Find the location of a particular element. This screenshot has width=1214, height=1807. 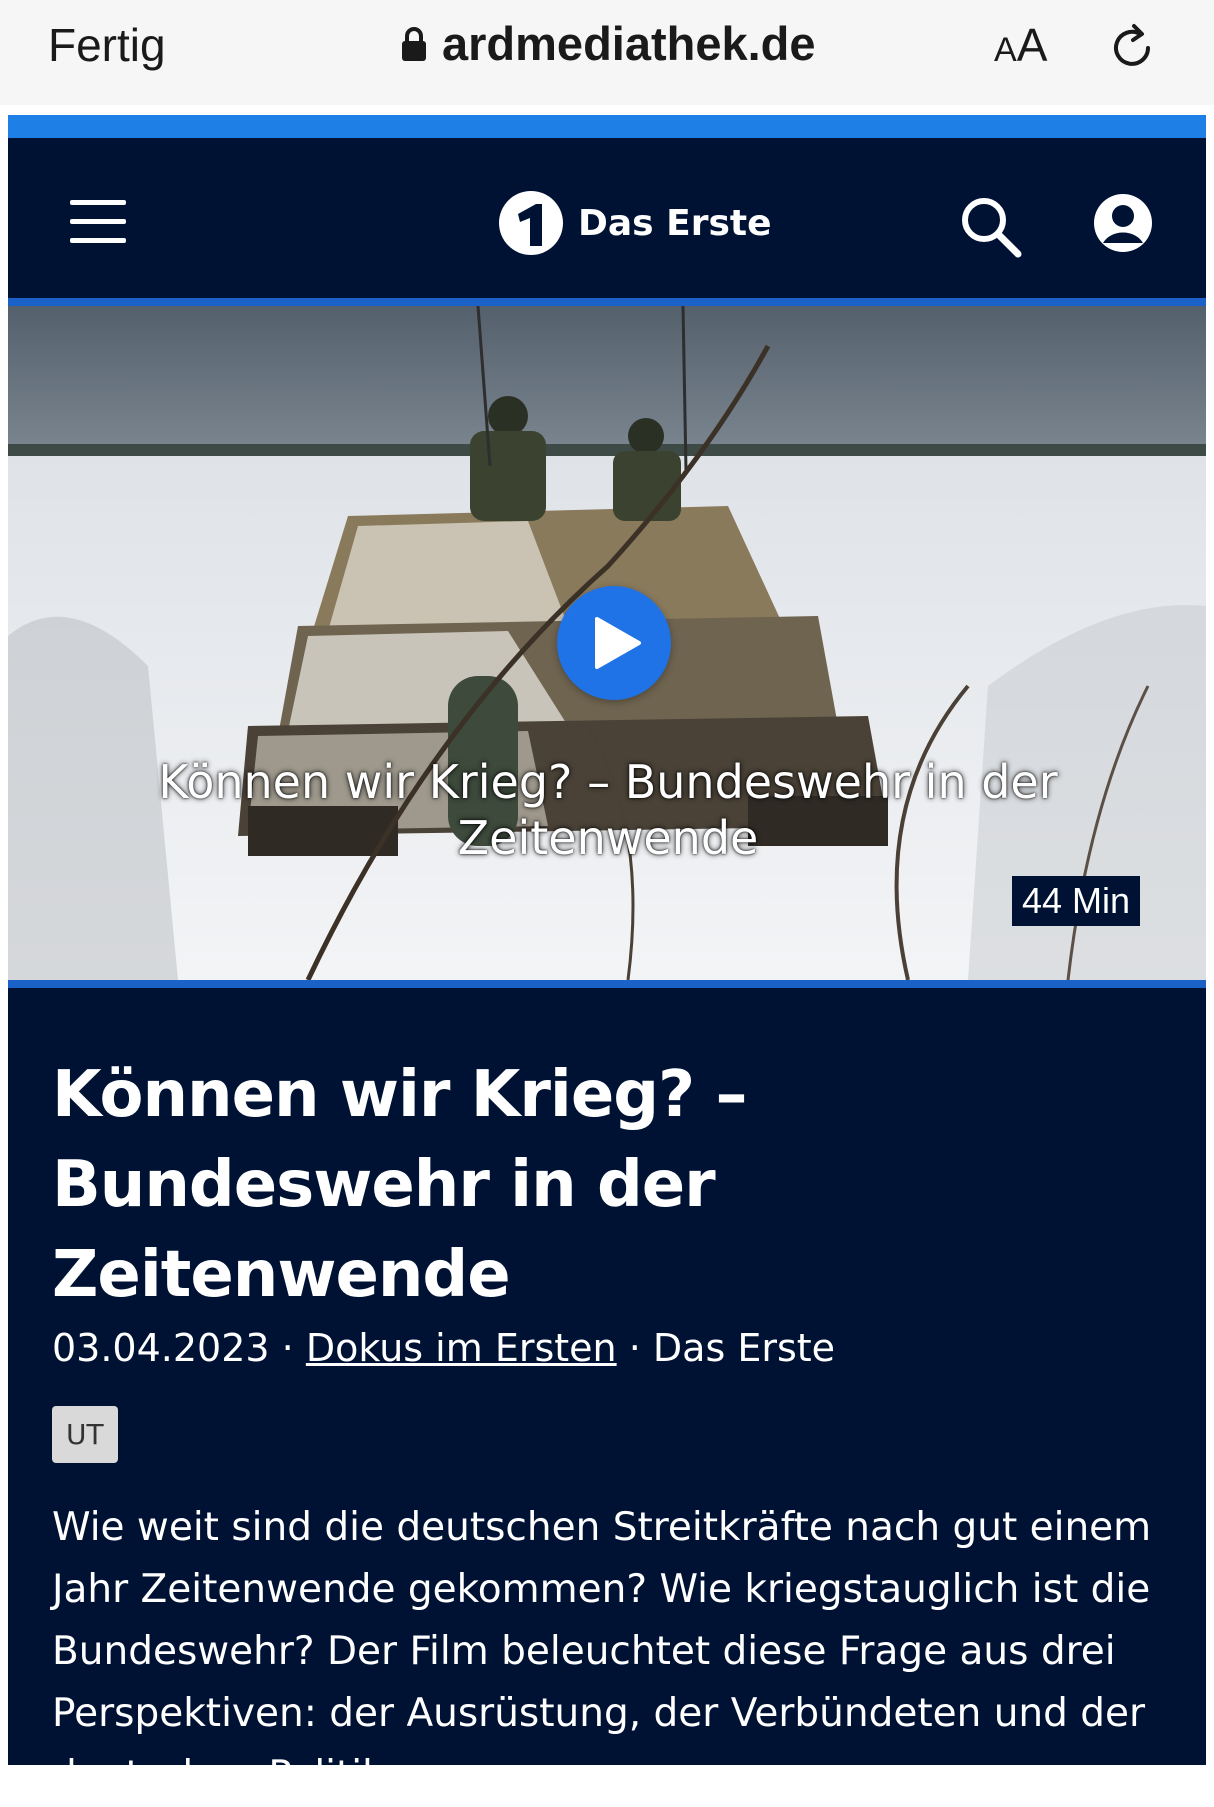

logo-text: Das Erste is located at coordinates (675, 223).